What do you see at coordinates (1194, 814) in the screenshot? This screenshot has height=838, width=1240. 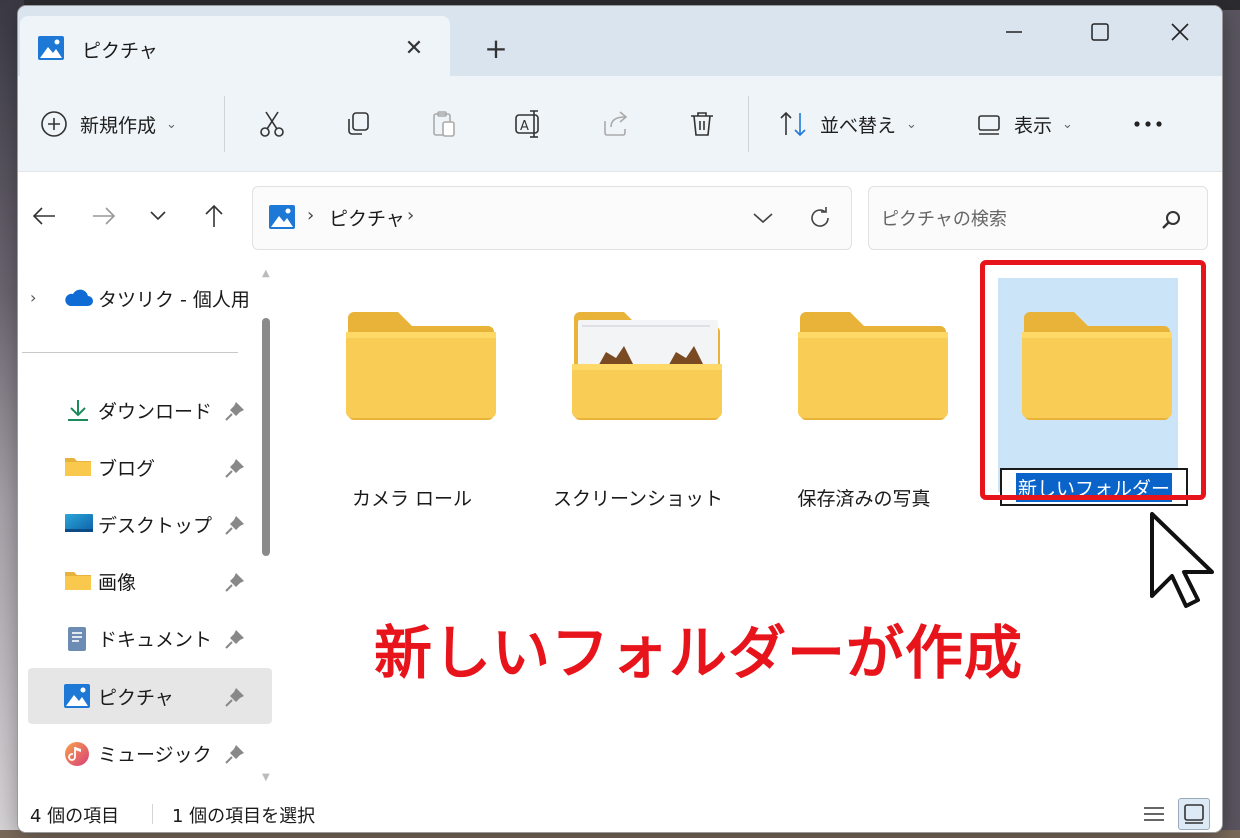 I see `large-icons-view-icon` at bounding box center [1194, 814].